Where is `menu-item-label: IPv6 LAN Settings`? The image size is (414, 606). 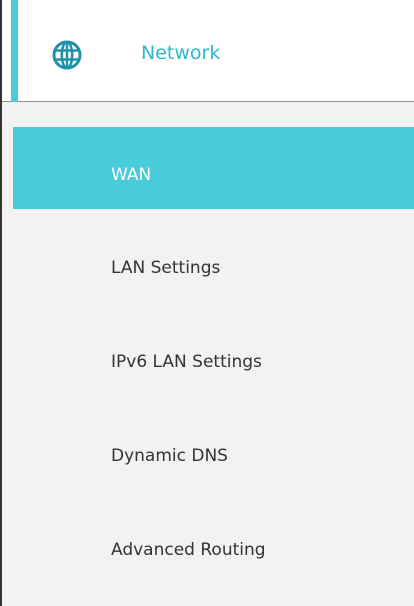 menu-item-label: IPv6 LAN Settings is located at coordinates (186, 362).